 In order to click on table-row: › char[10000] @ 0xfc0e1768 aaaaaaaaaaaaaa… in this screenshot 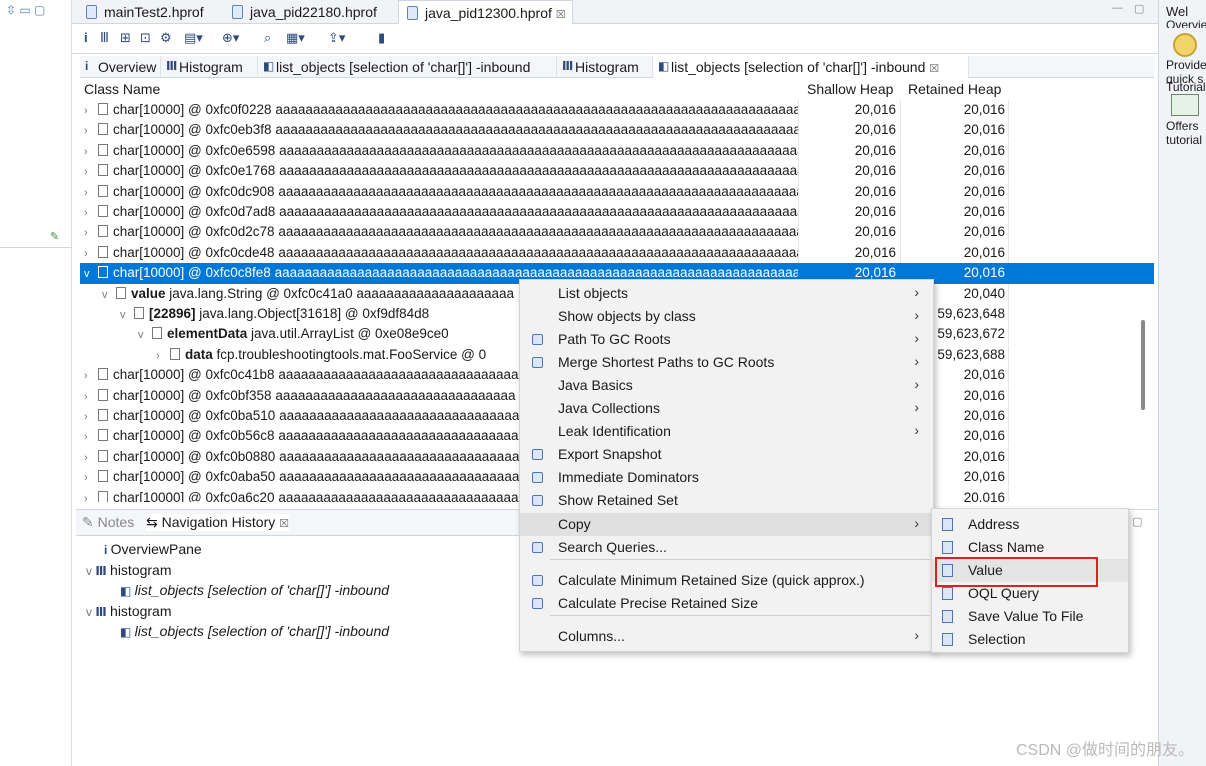, I will do `click(617, 171)`.